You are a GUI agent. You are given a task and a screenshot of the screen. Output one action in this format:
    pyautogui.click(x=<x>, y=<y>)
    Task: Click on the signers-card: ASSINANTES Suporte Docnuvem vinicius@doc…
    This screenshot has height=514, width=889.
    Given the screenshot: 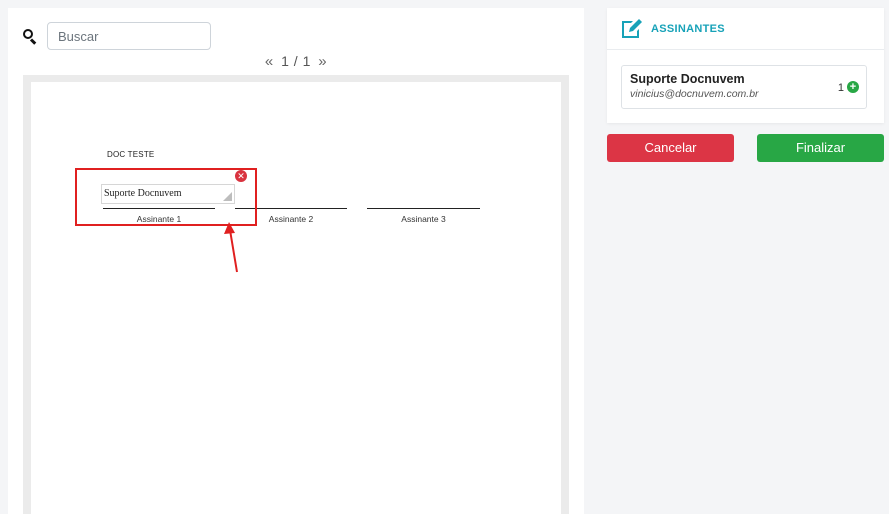 What is the action you would take?
    pyautogui.click(x=745, y=65)
    